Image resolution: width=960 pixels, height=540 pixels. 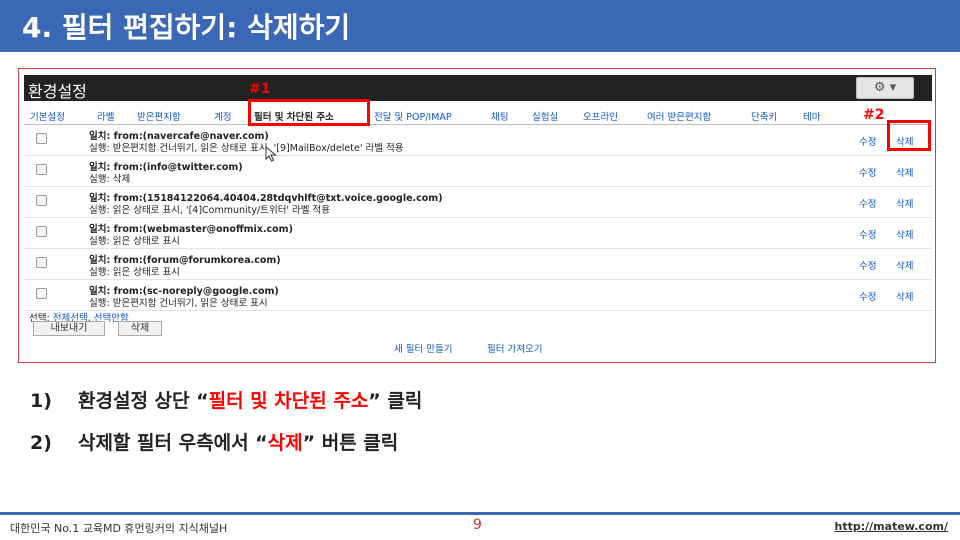 I want to click on mouse-cursor-icon, so click(x=271, y=154).